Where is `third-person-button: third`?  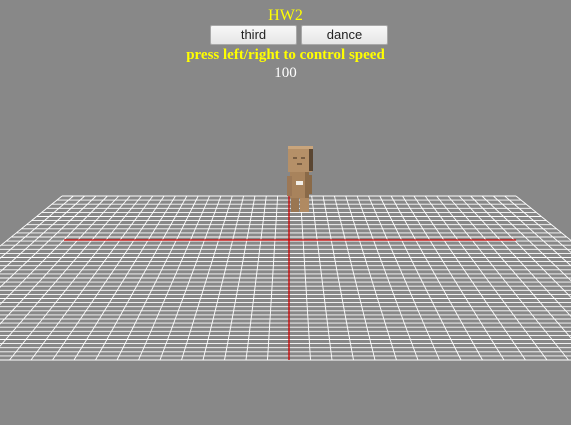
third-person-button: third is located at coordinates (253, 35).